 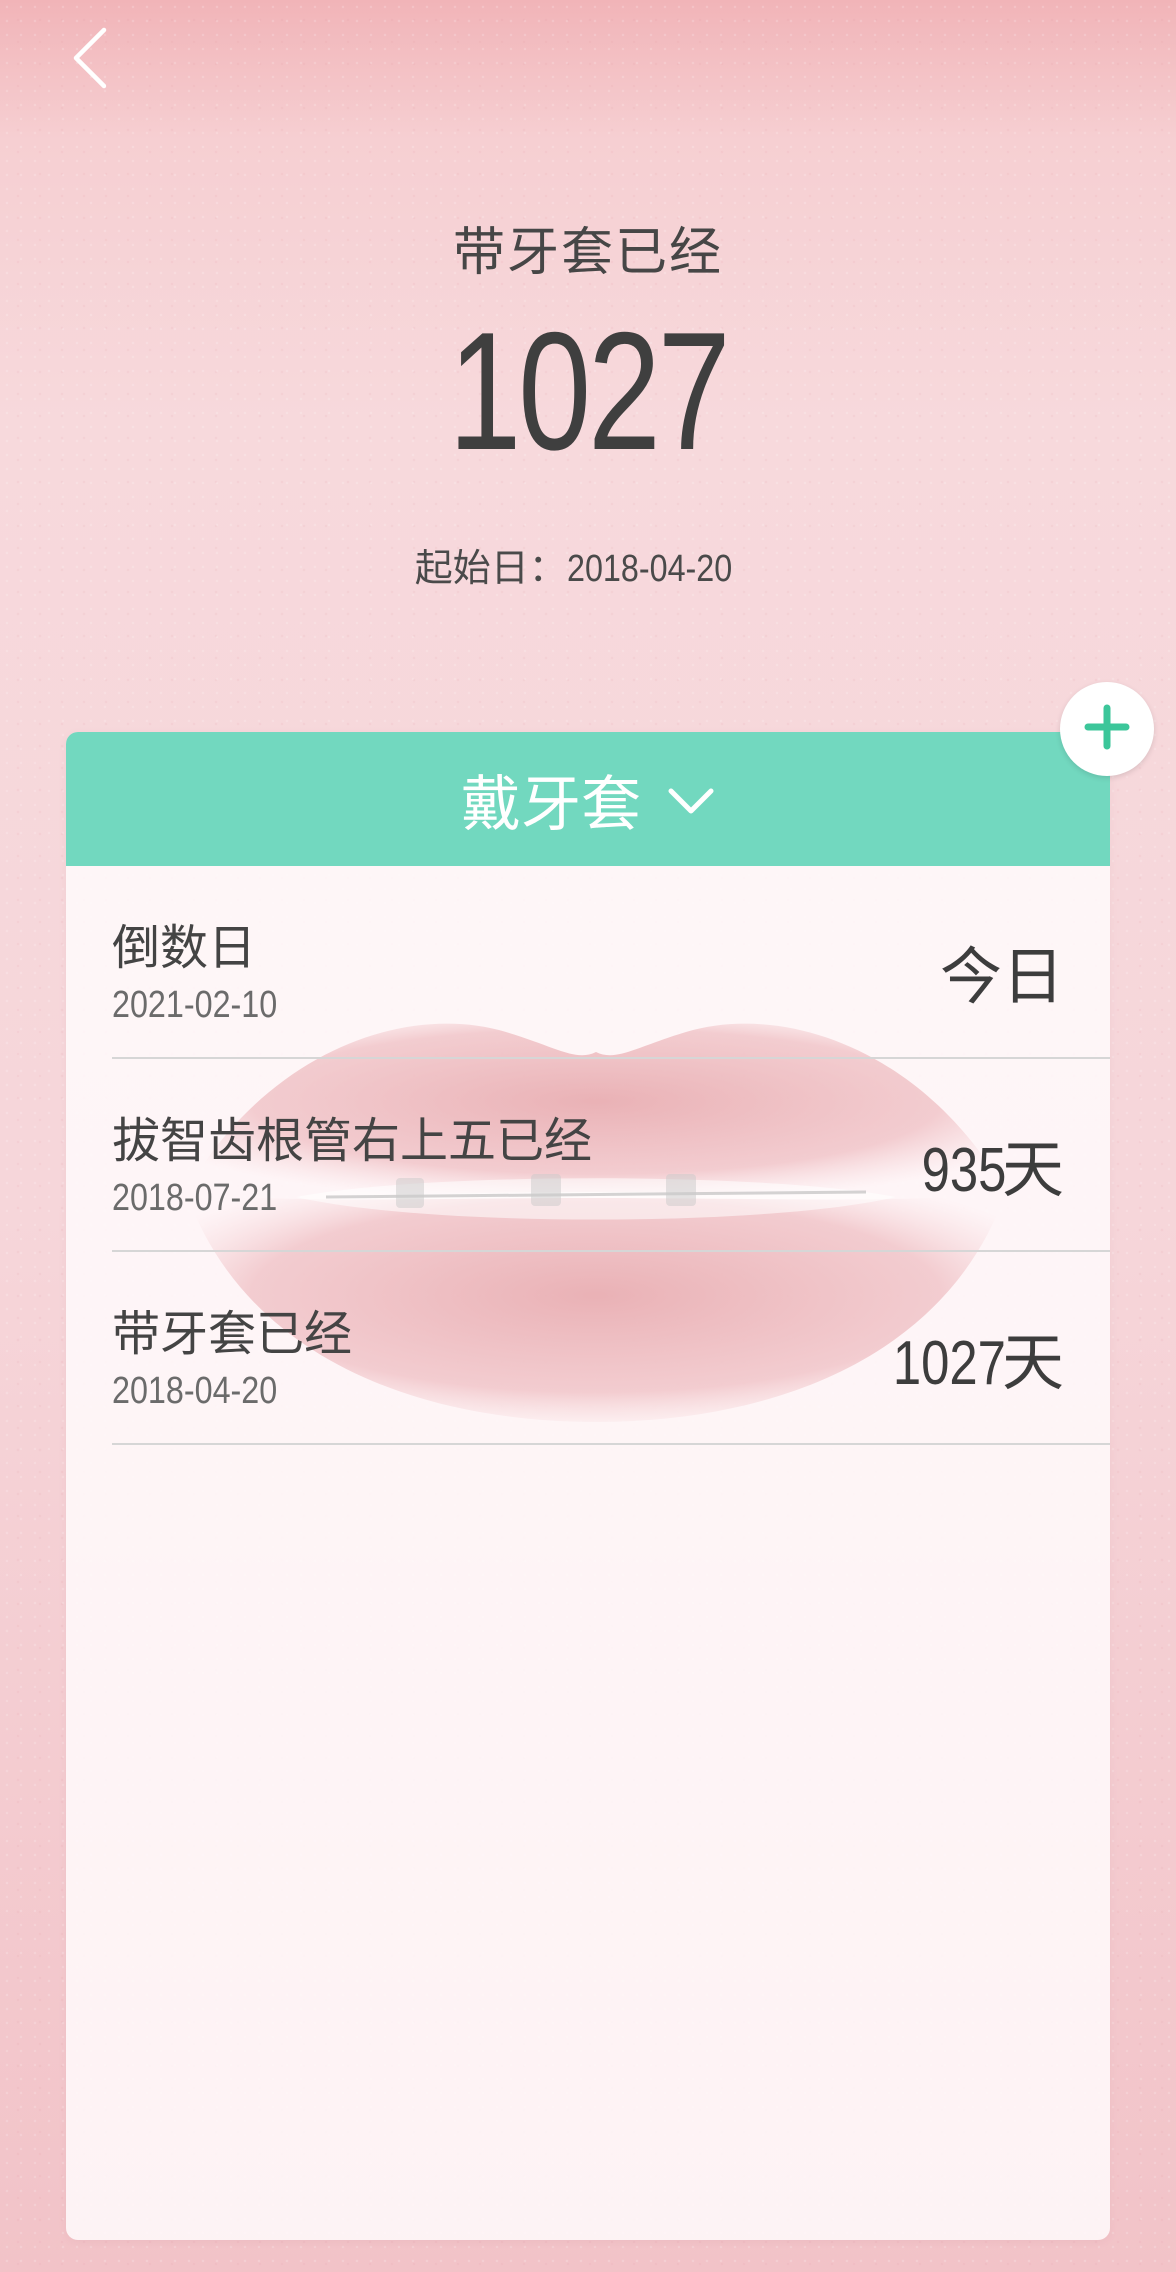 I want to click on event-value: 今日, so click(x=1002, y=971).